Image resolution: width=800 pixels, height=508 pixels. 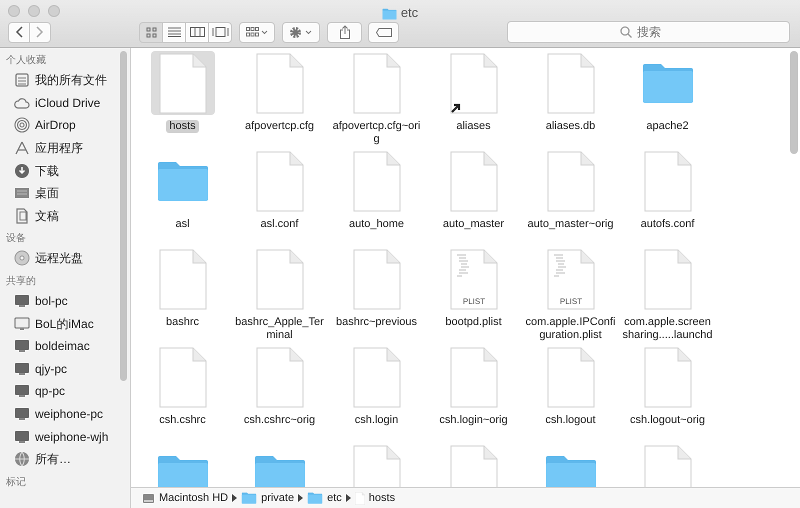 What do you see at coordinates (473, 126) in the screenshot?
I see `file-name: aliases` at bounding box center [473, 126].